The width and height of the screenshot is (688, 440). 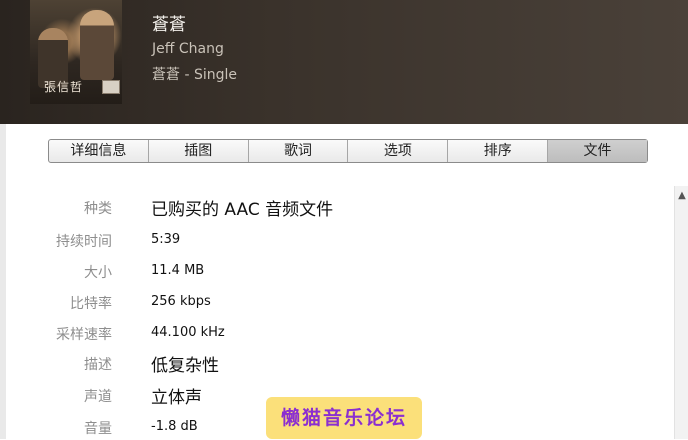 I want to click on info-value: 44.100 kHz, so click(x=188, y=332).